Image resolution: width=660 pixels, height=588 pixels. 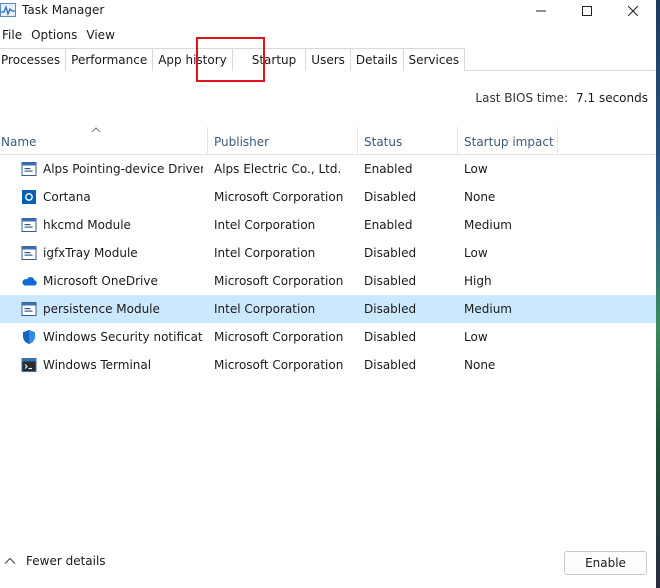 I want to click on tab-performance: Performance, so click(x=110, y=59).